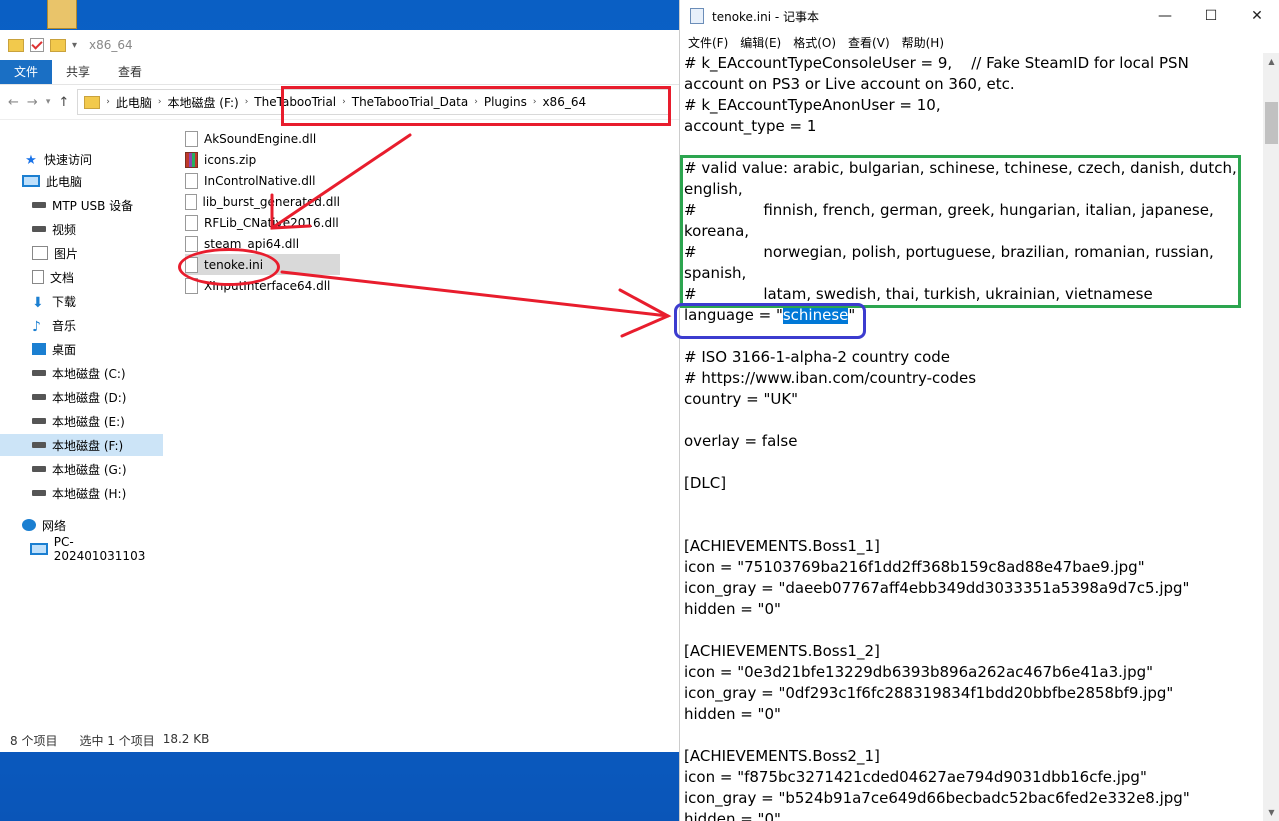  I want to click on breadcrumb-item: x86_64, so click(564, 102).